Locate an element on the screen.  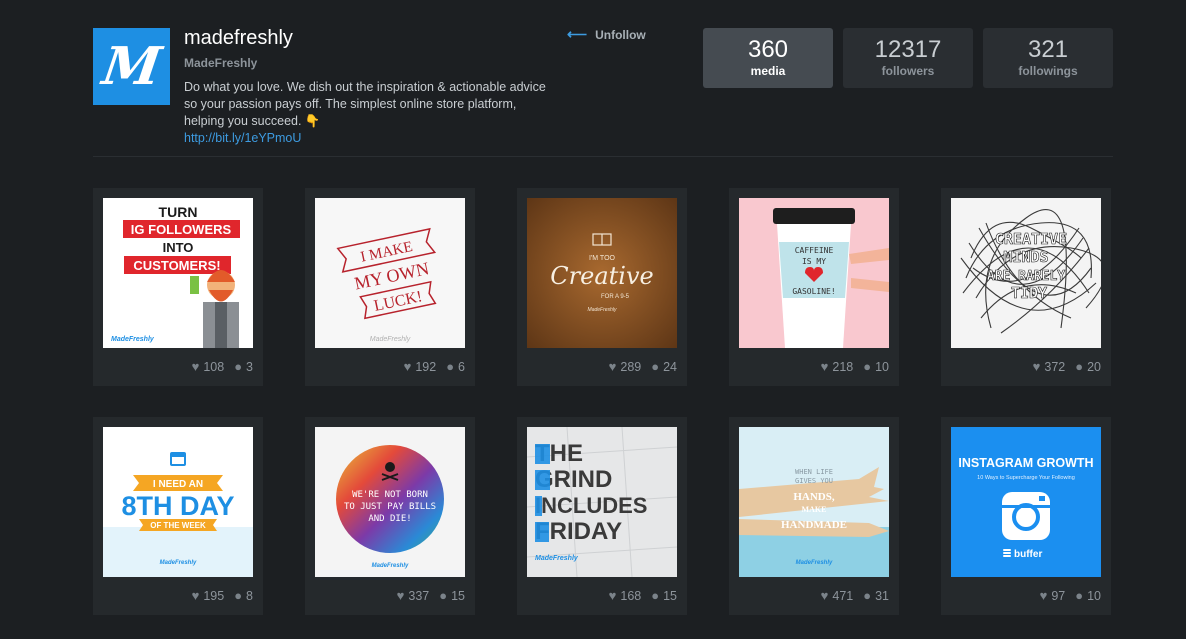
media-card: CAFFEINE IS MY GASOLINE! ♥ 218 ● 10 is located at coordinates (814, 287).